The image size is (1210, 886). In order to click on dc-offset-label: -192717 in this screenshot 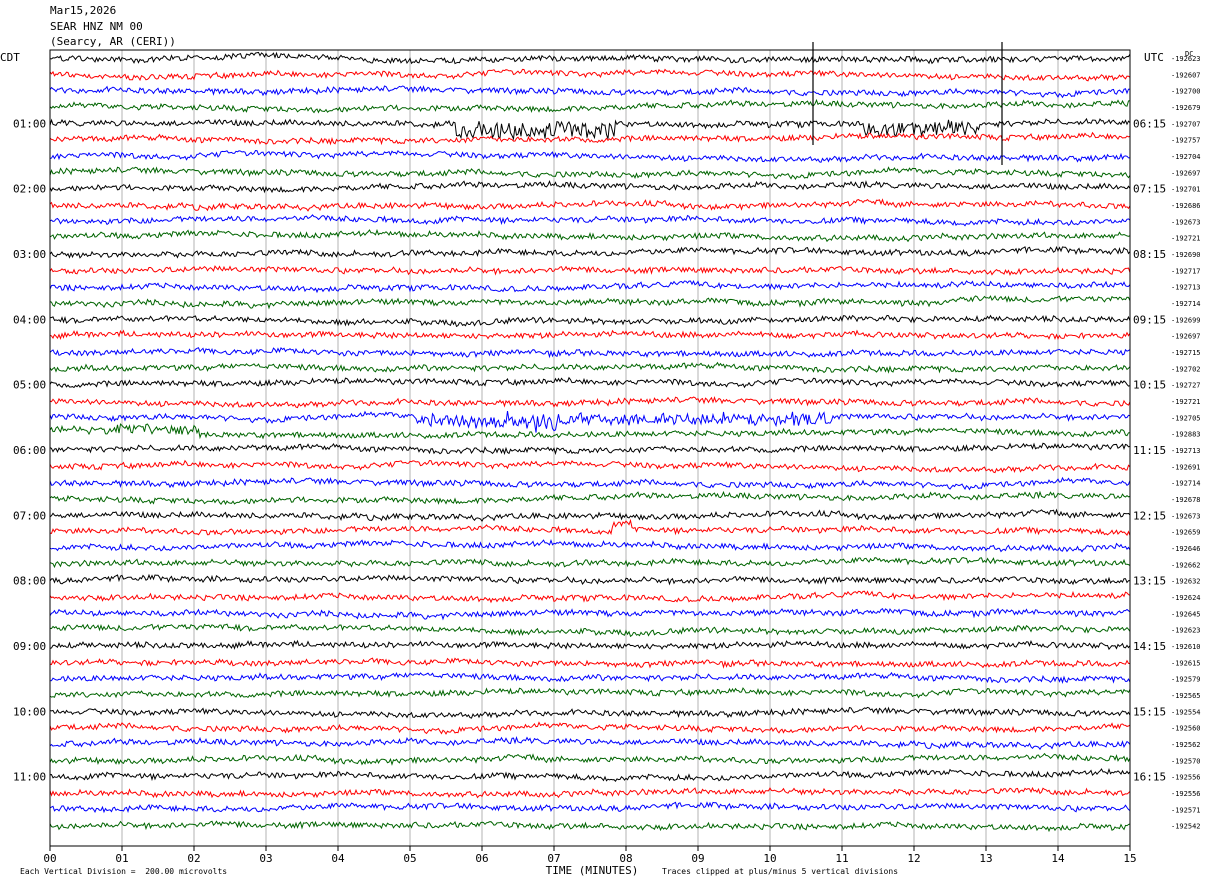, I will do `click(1186, 271)`.